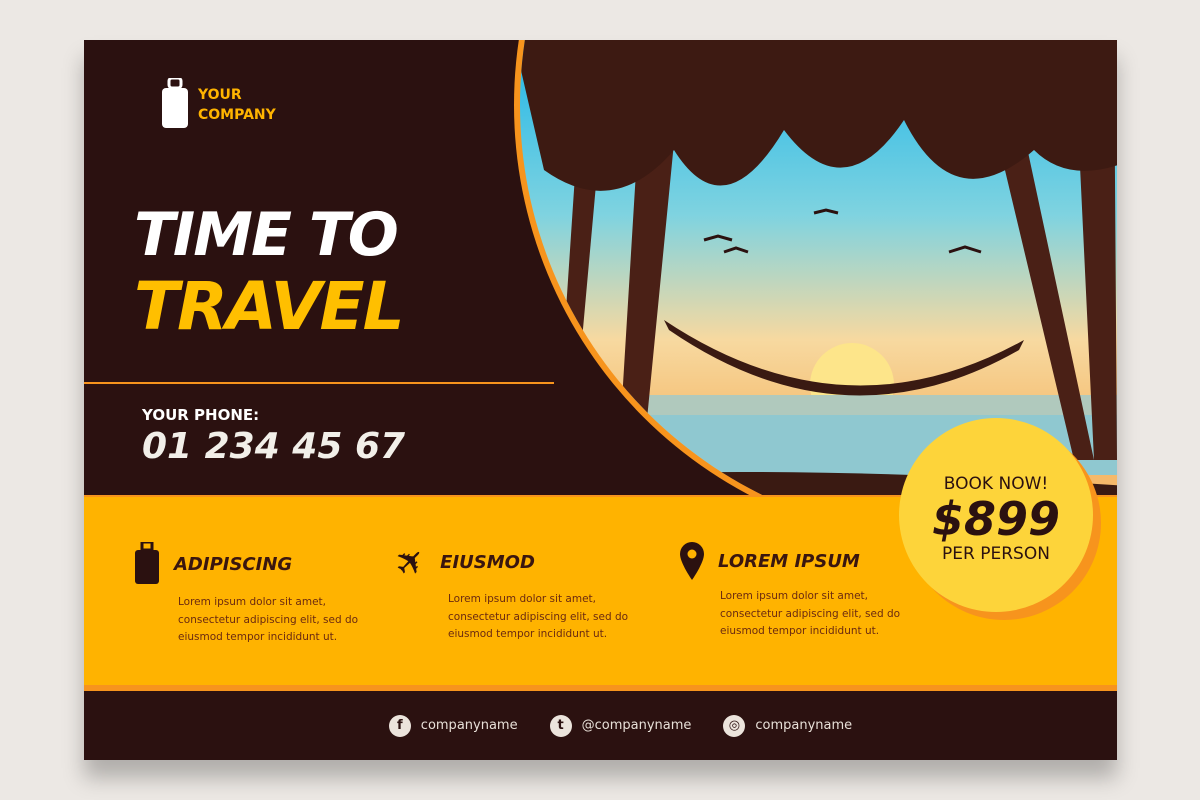 The image size is (1200, 800). Describe the element at coordinates (399, 725) in the screenshot. I see `facebook-icon: f` at that location.